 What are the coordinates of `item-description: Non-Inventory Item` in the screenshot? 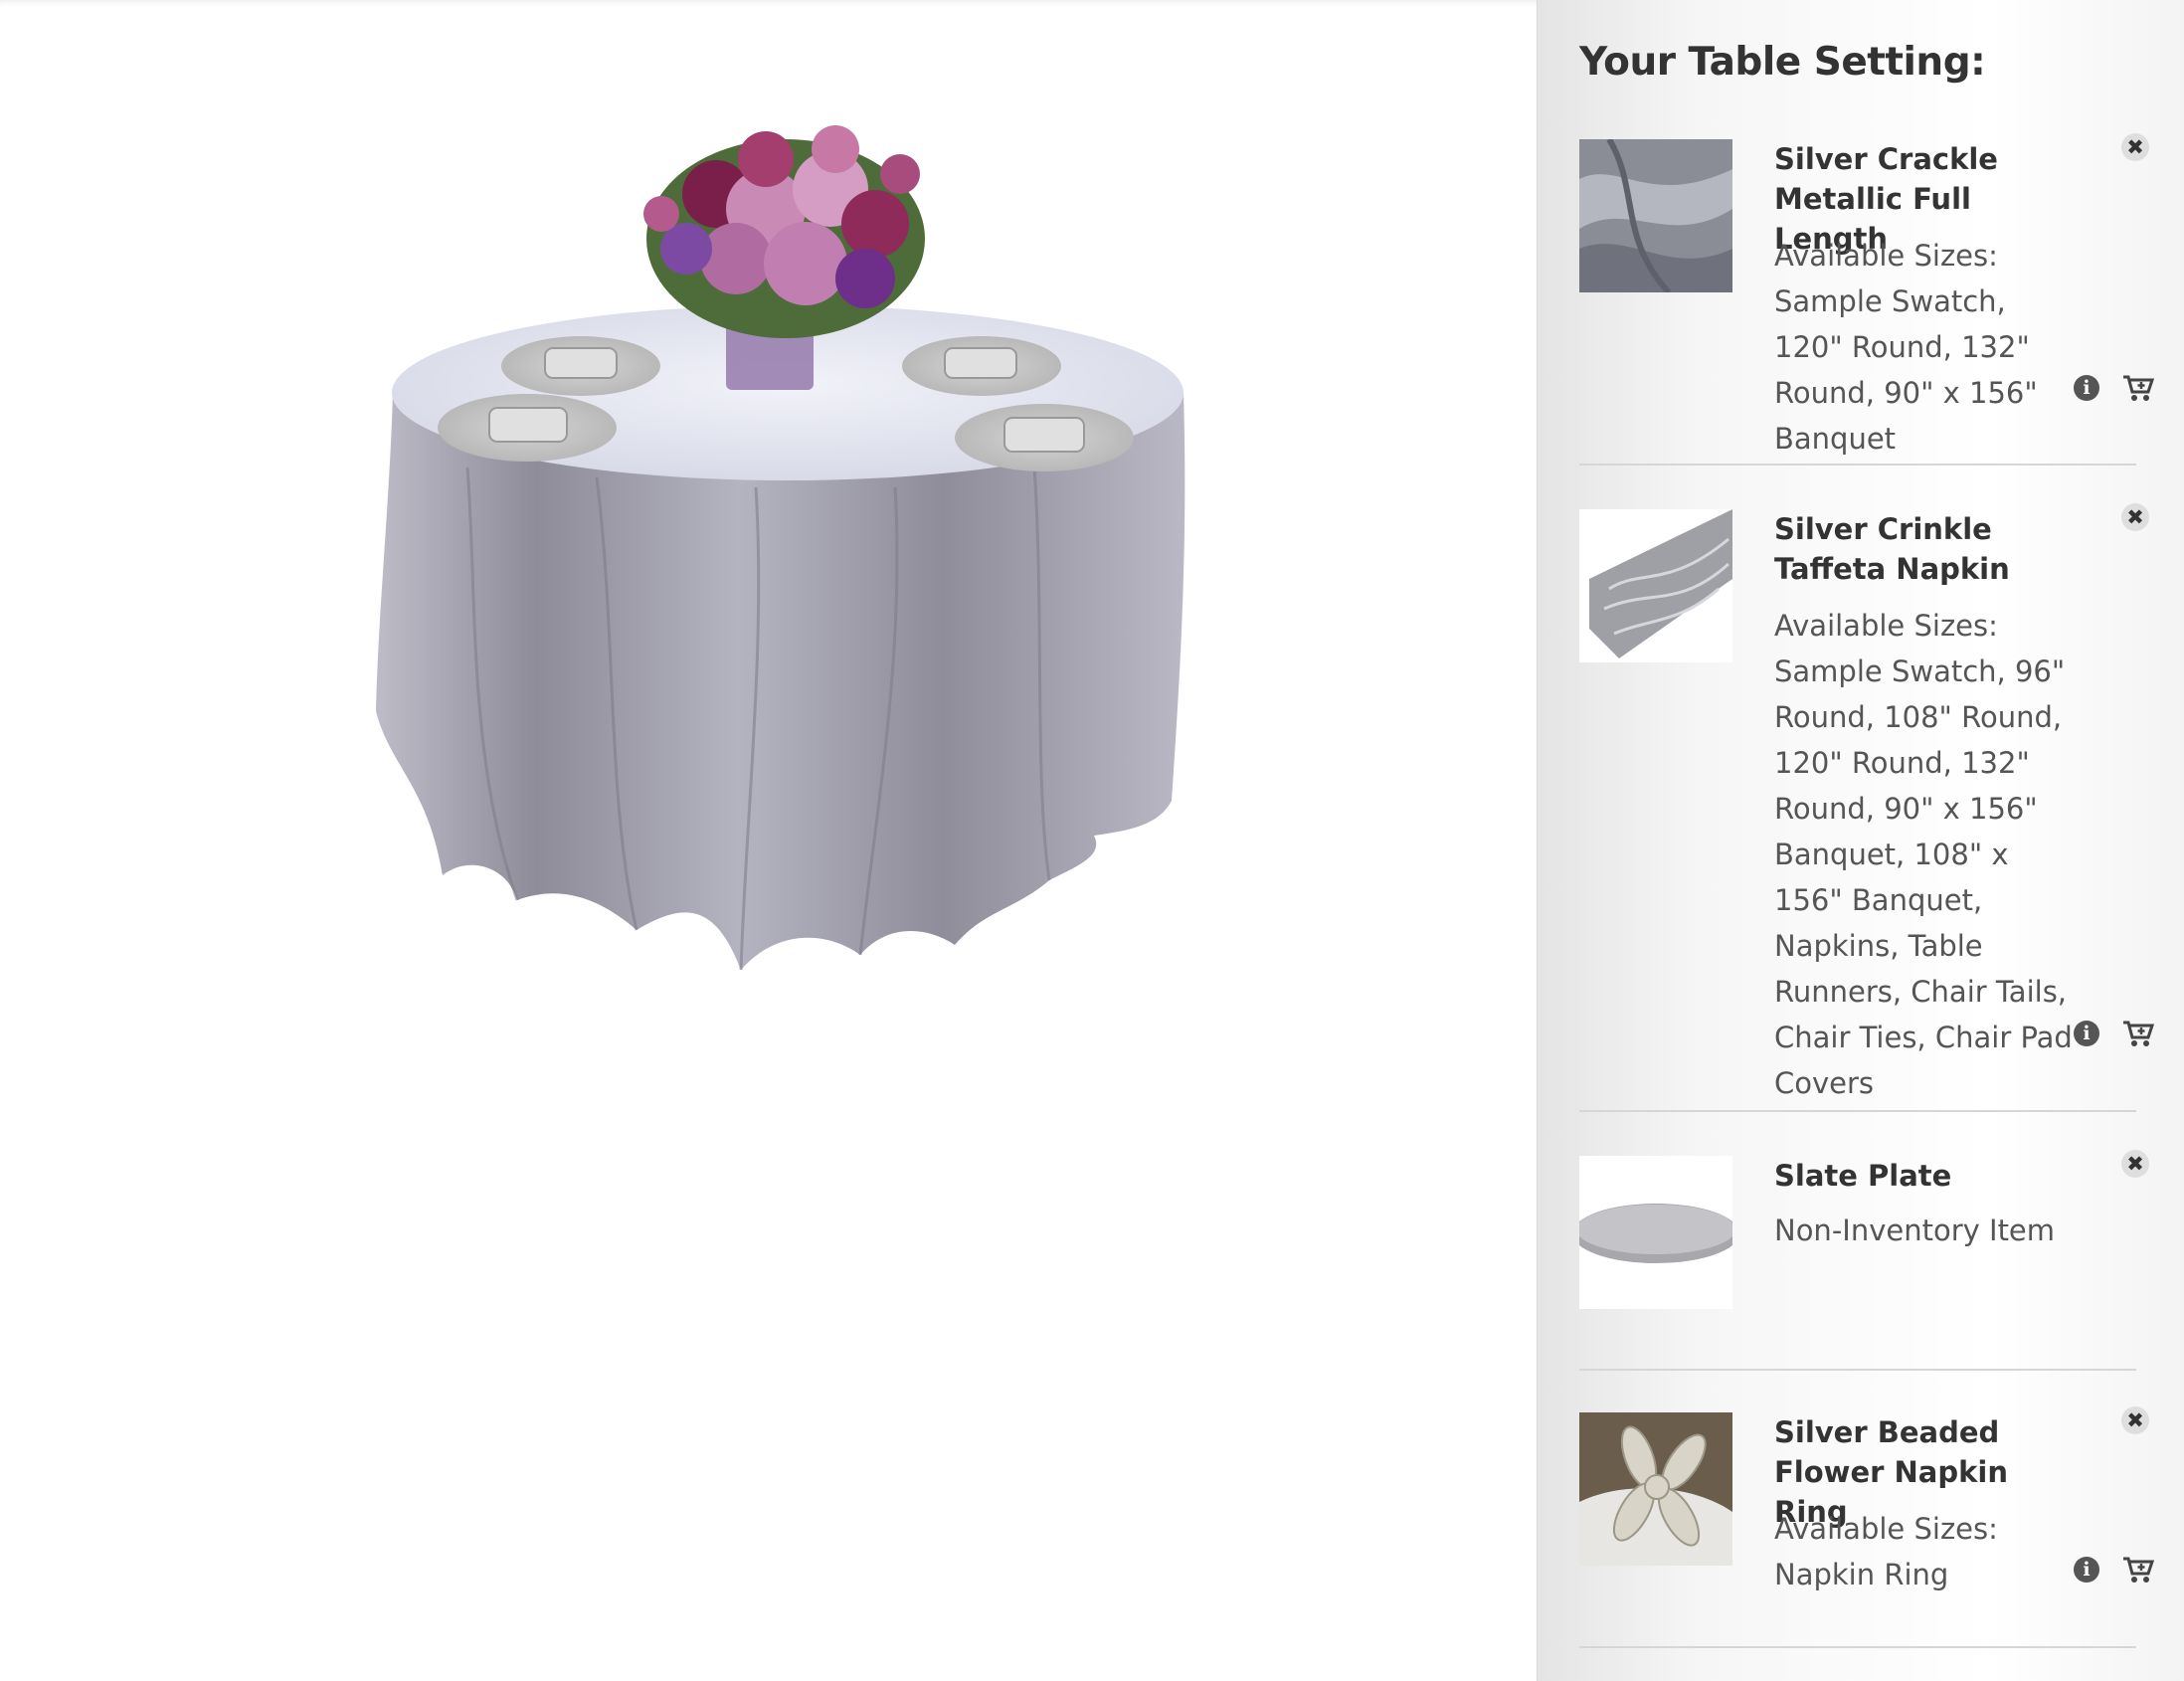 It's located at (1915, 1230).